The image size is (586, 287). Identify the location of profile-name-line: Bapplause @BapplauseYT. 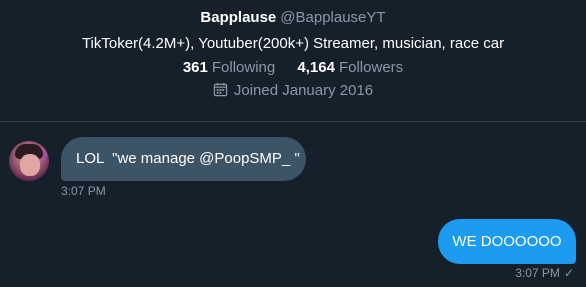
(293, 18).